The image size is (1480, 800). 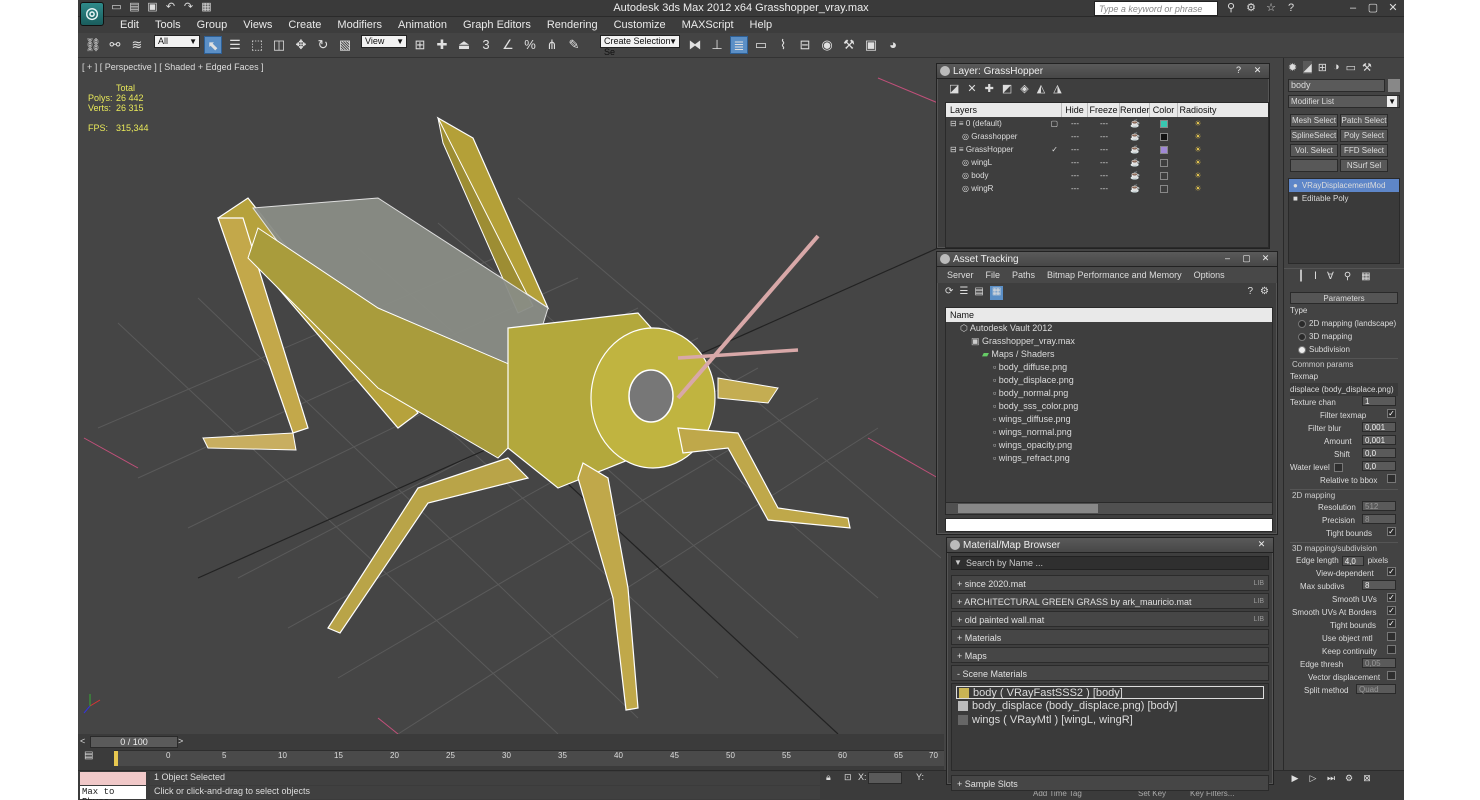 I want to click on select-by-name-icon: ☰, so click(x=235, y=45).